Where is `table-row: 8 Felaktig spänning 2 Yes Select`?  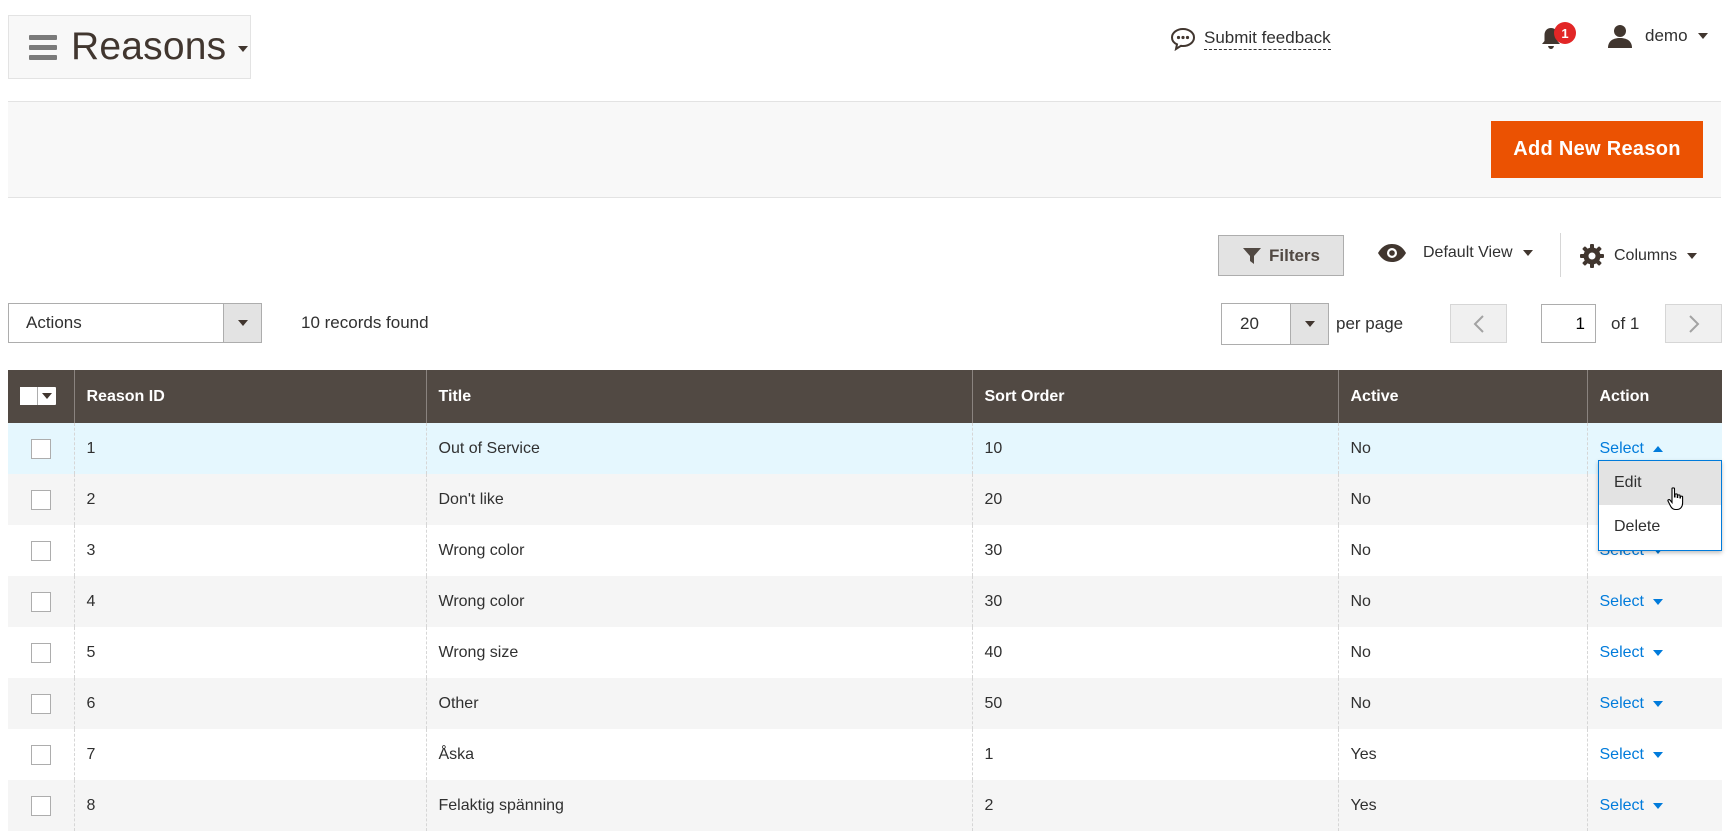 table-row: 8 Felaktig spänning 2 Yes Select is located at coordinates (865, 805).